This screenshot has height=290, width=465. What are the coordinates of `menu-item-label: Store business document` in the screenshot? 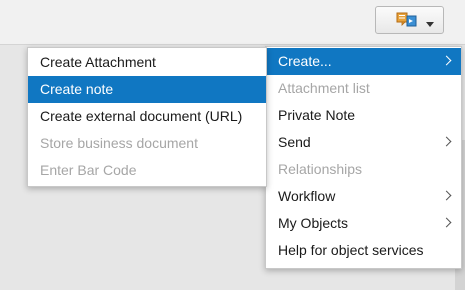 It's located at (119, 143).